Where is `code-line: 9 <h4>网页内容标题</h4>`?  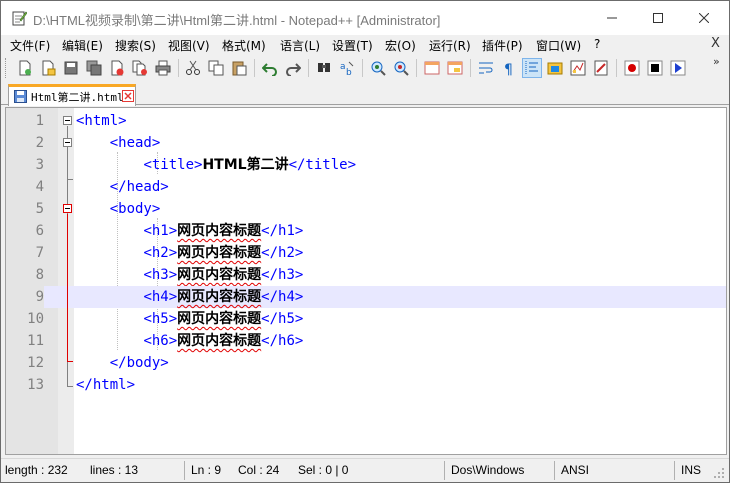
code-line: 9 <h4>网页内容标题</h4> is located at coordinates (366, 297).